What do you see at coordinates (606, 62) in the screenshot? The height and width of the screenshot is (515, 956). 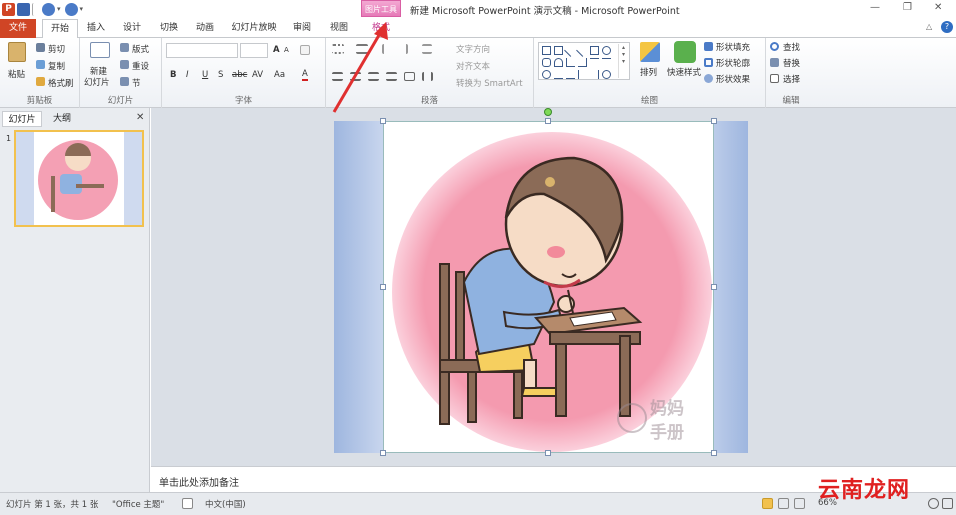 I see `down-arrow-shape-icon` at bounding box center [606, 62].